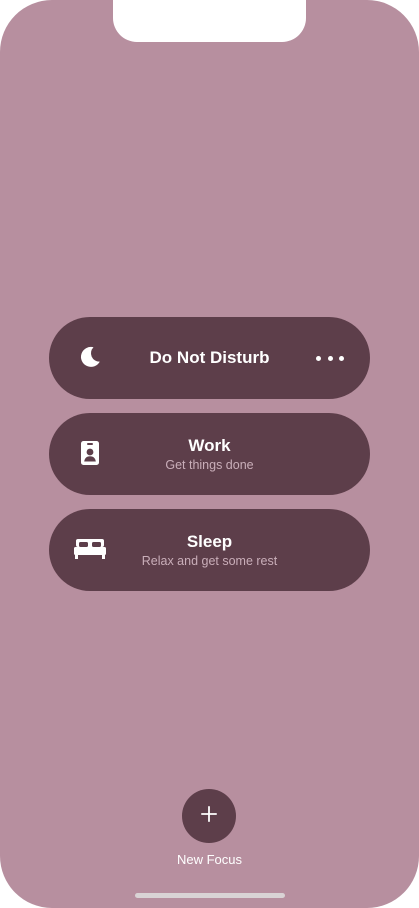 Image resolution: width=419 pixels, height=908 pixels. I want to click on focus-card-do-not-disturb: Do Not Disturb, so click(209, 358).